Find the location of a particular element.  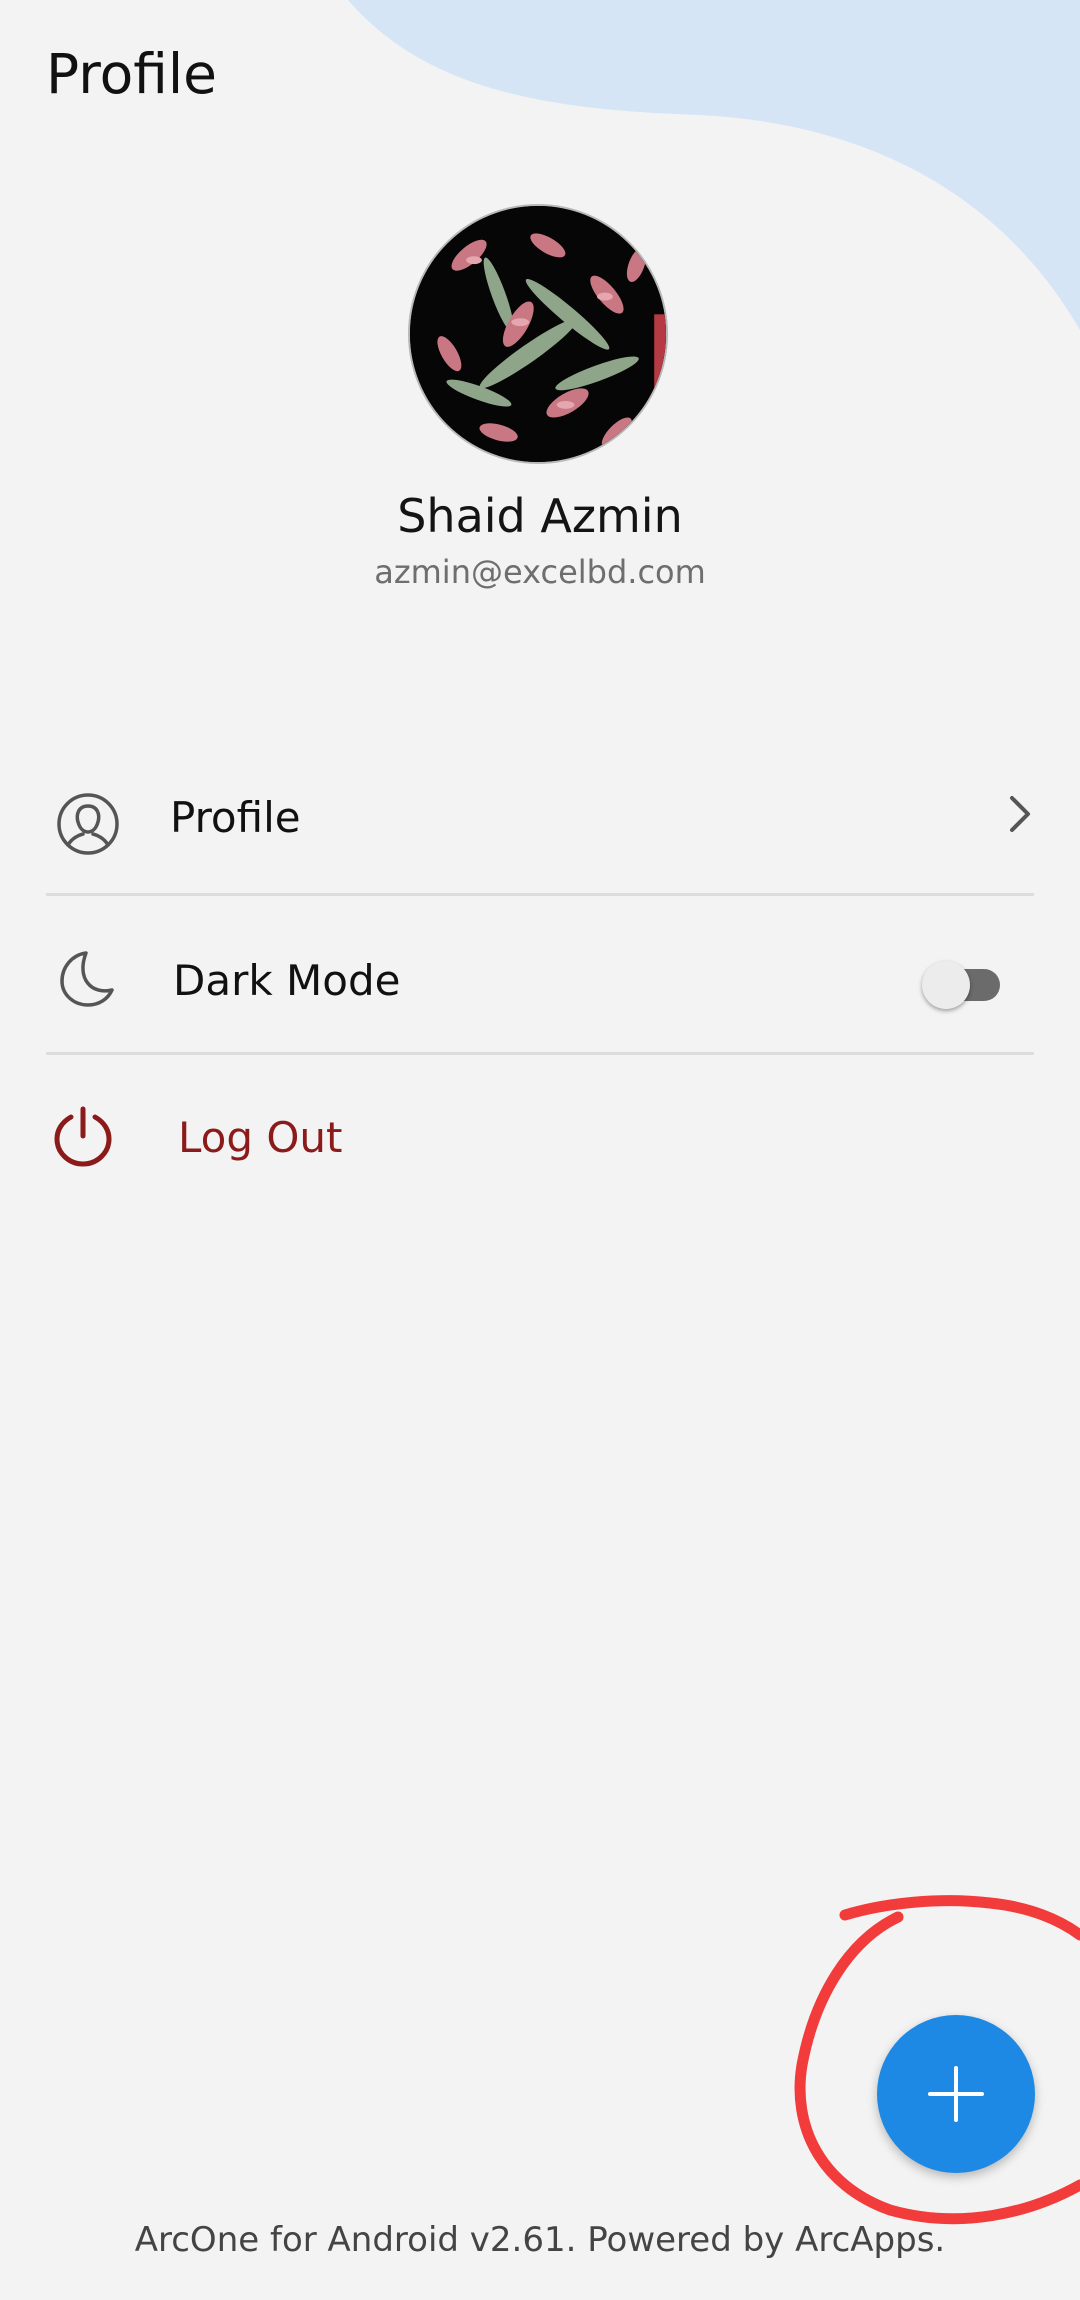

avatar-image is located at coordinates (538, 334).